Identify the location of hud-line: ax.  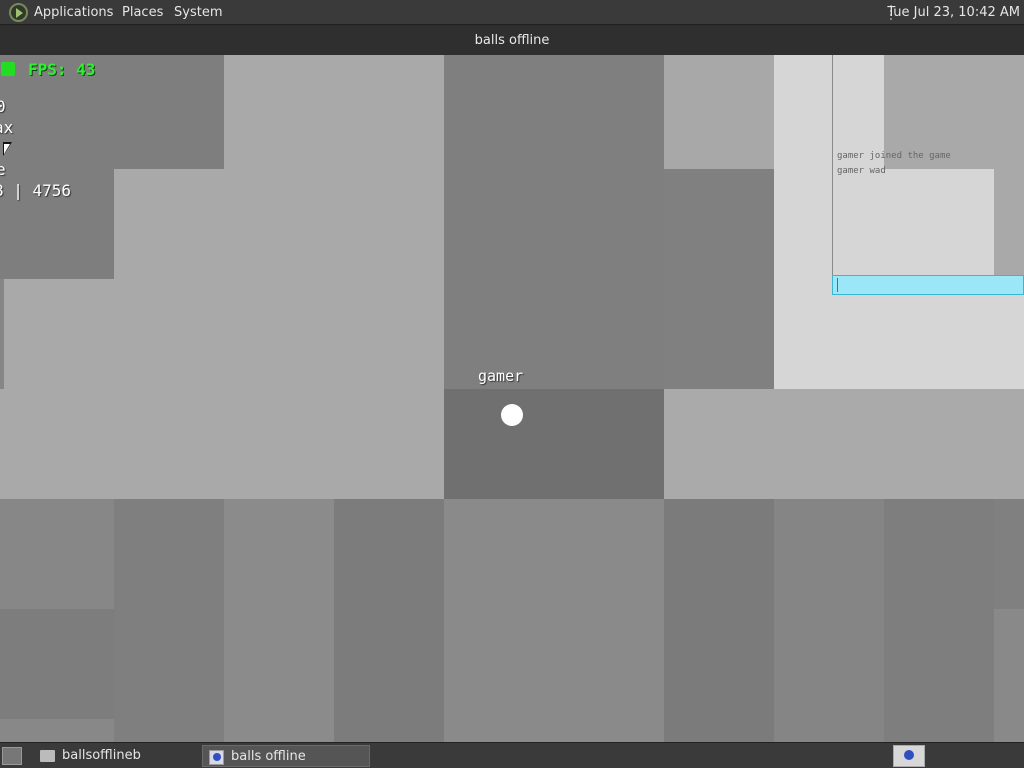
(7, 127).